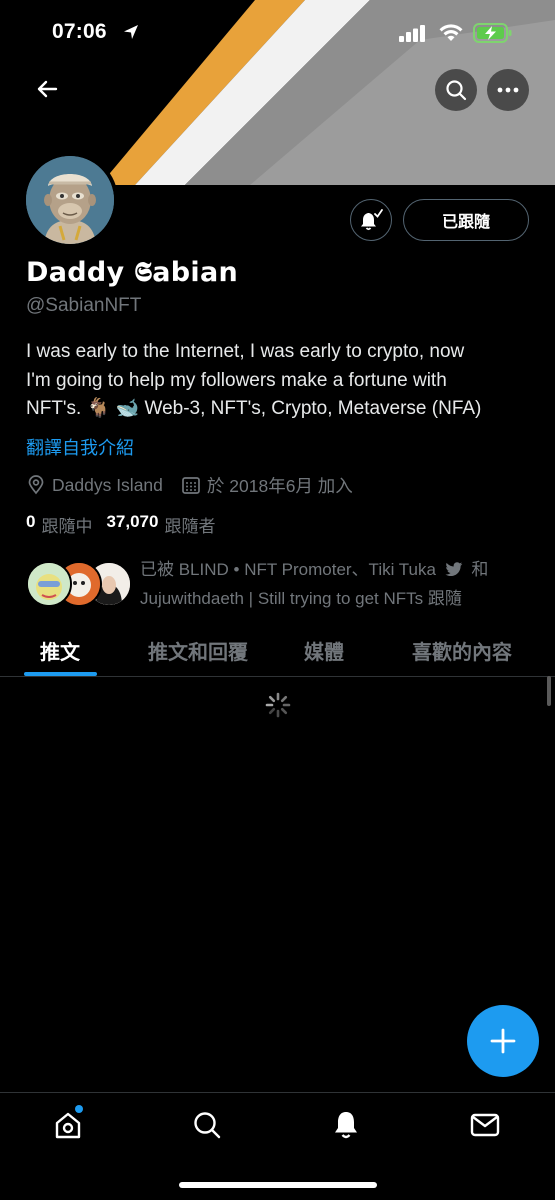  Describe the element at coordinates (480, 569) in the screenshot. I see `followed-by-connector: 和` at that location.